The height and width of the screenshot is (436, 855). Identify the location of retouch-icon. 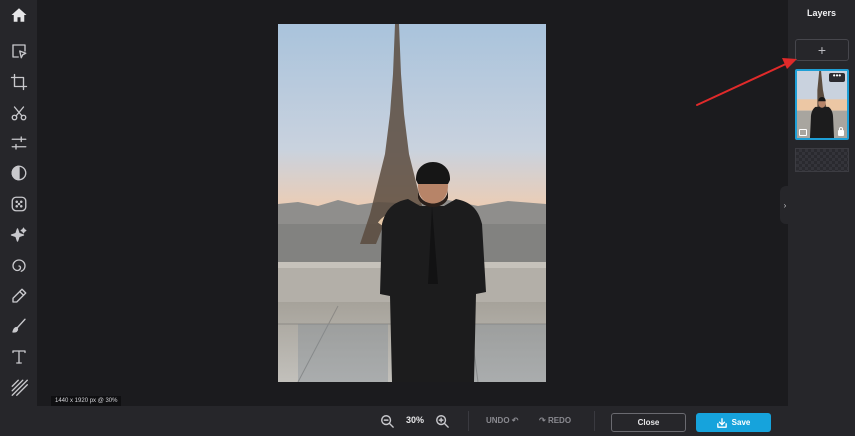
(18, 295).